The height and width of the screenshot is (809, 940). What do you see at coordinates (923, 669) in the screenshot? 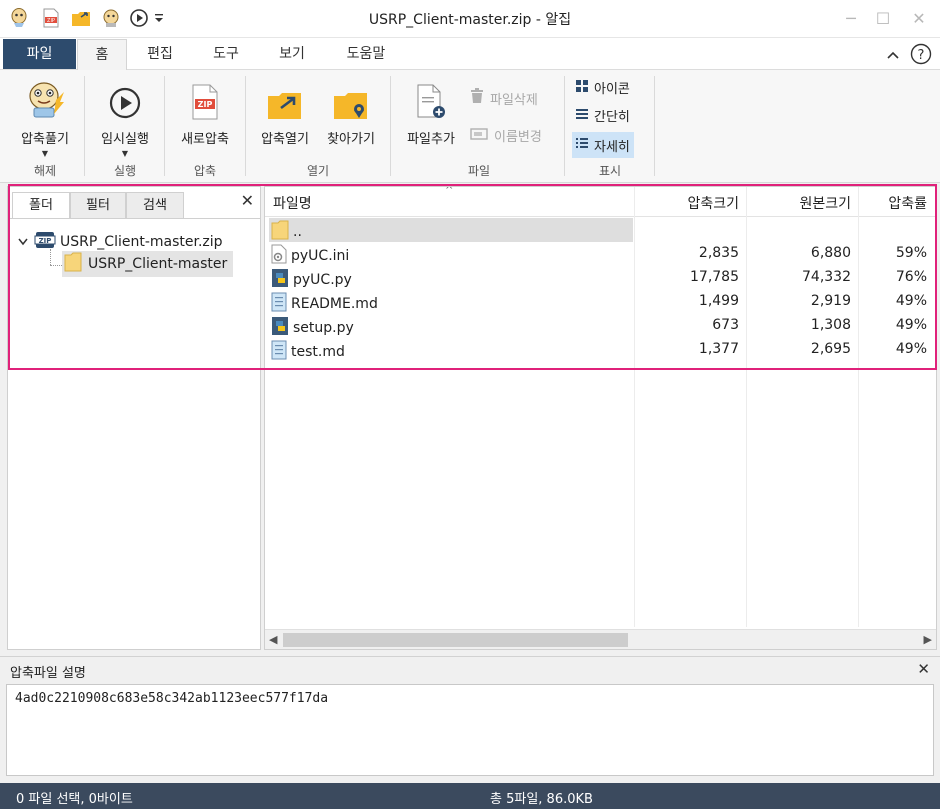
I see `close-comment-icon: ✕` at bounding box center [923, 669].